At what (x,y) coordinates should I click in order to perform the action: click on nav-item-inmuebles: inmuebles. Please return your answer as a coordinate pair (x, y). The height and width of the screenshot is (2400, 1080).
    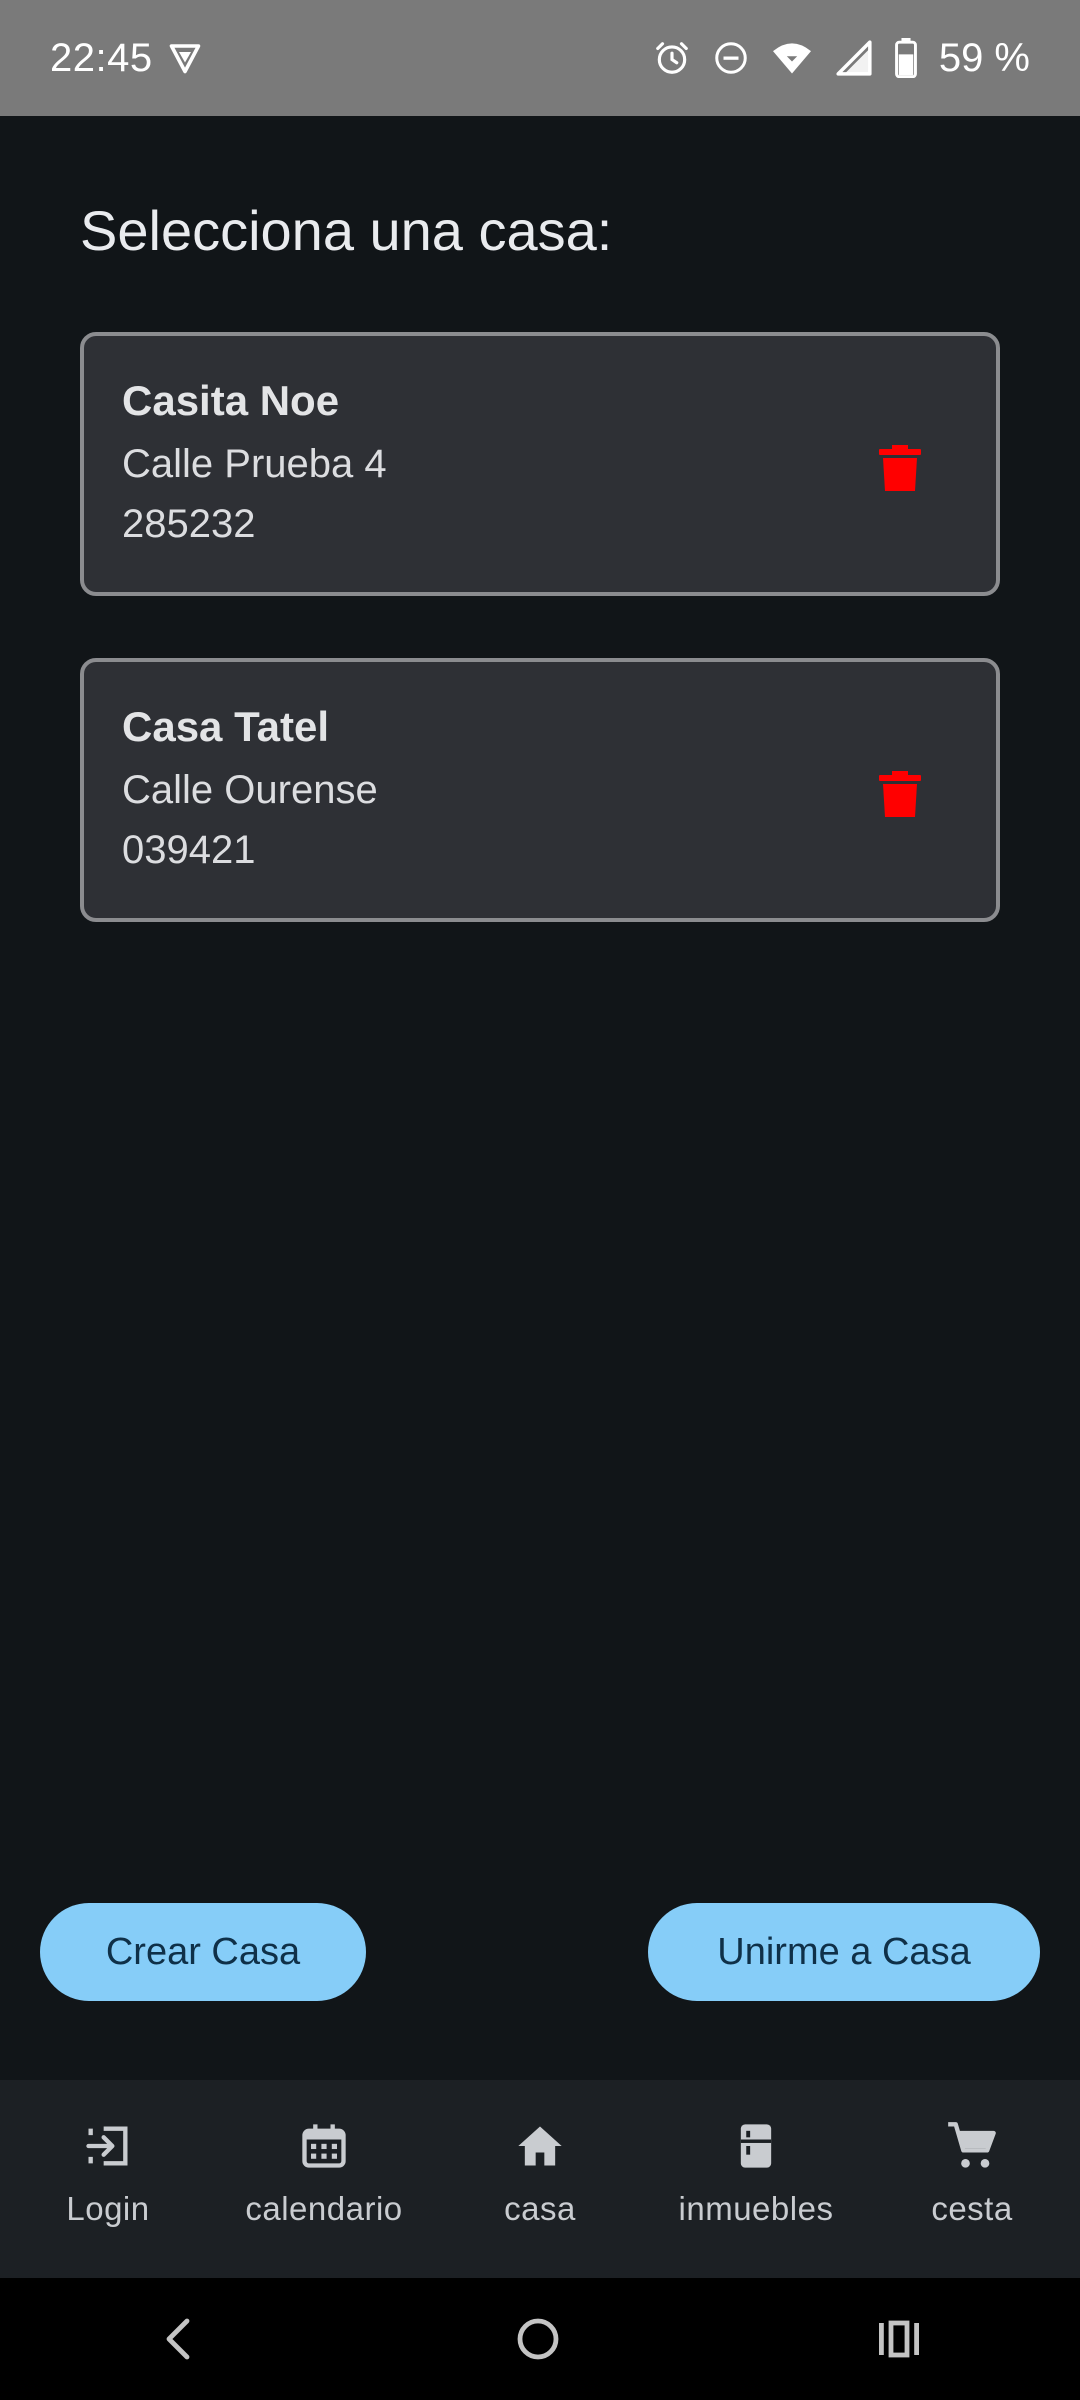
    Looking at the image, I should click on (756, 2154).